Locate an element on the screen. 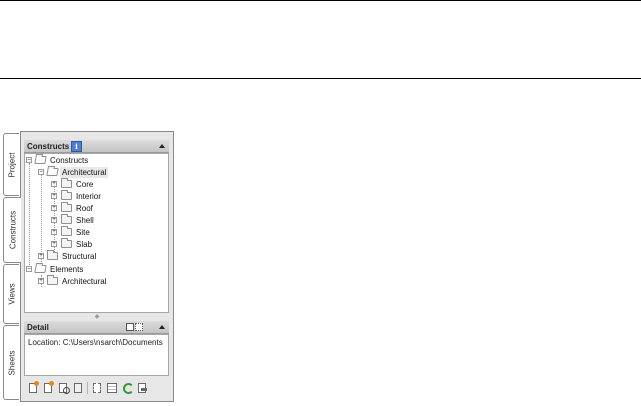 This screenshot has width=641, height=406. tab-views: Views is located at coordinates (11, 294).